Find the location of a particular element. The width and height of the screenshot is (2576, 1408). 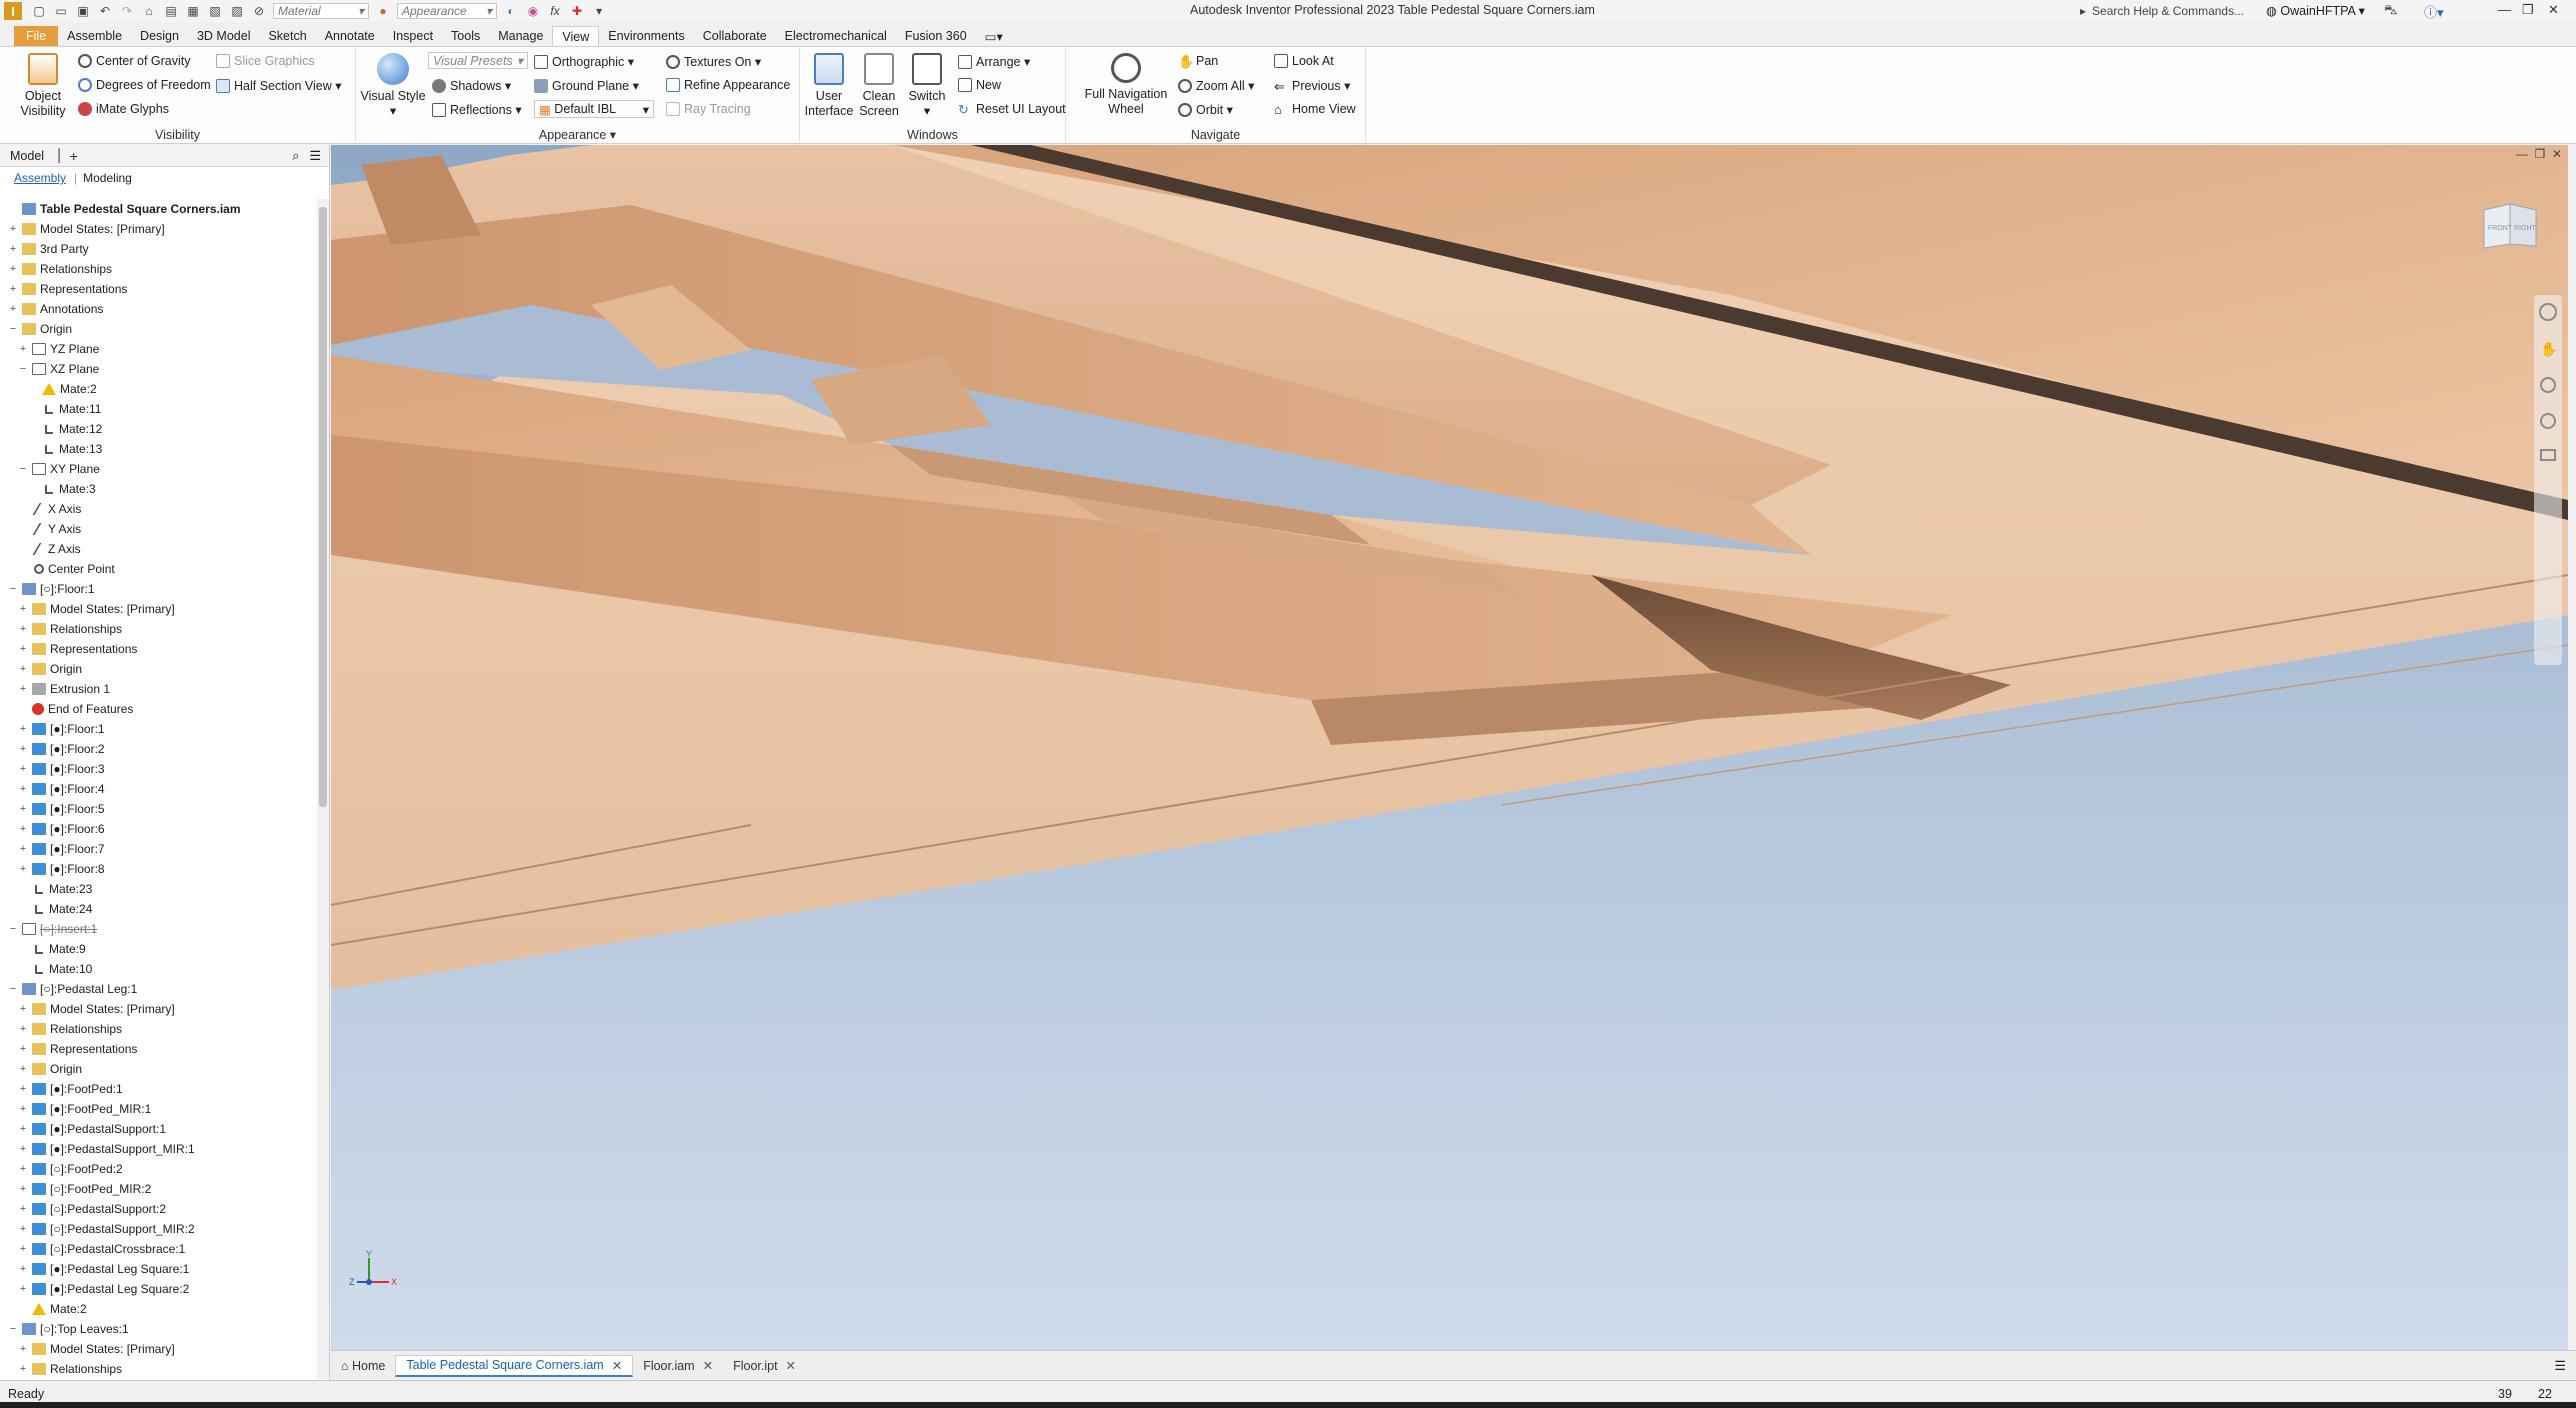

tab-file: File is located at coordinates (36, 36).